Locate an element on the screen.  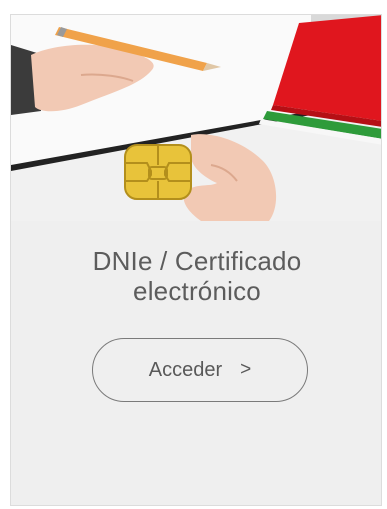
smart-card-chip-icon is located at coordinates (158, 172).